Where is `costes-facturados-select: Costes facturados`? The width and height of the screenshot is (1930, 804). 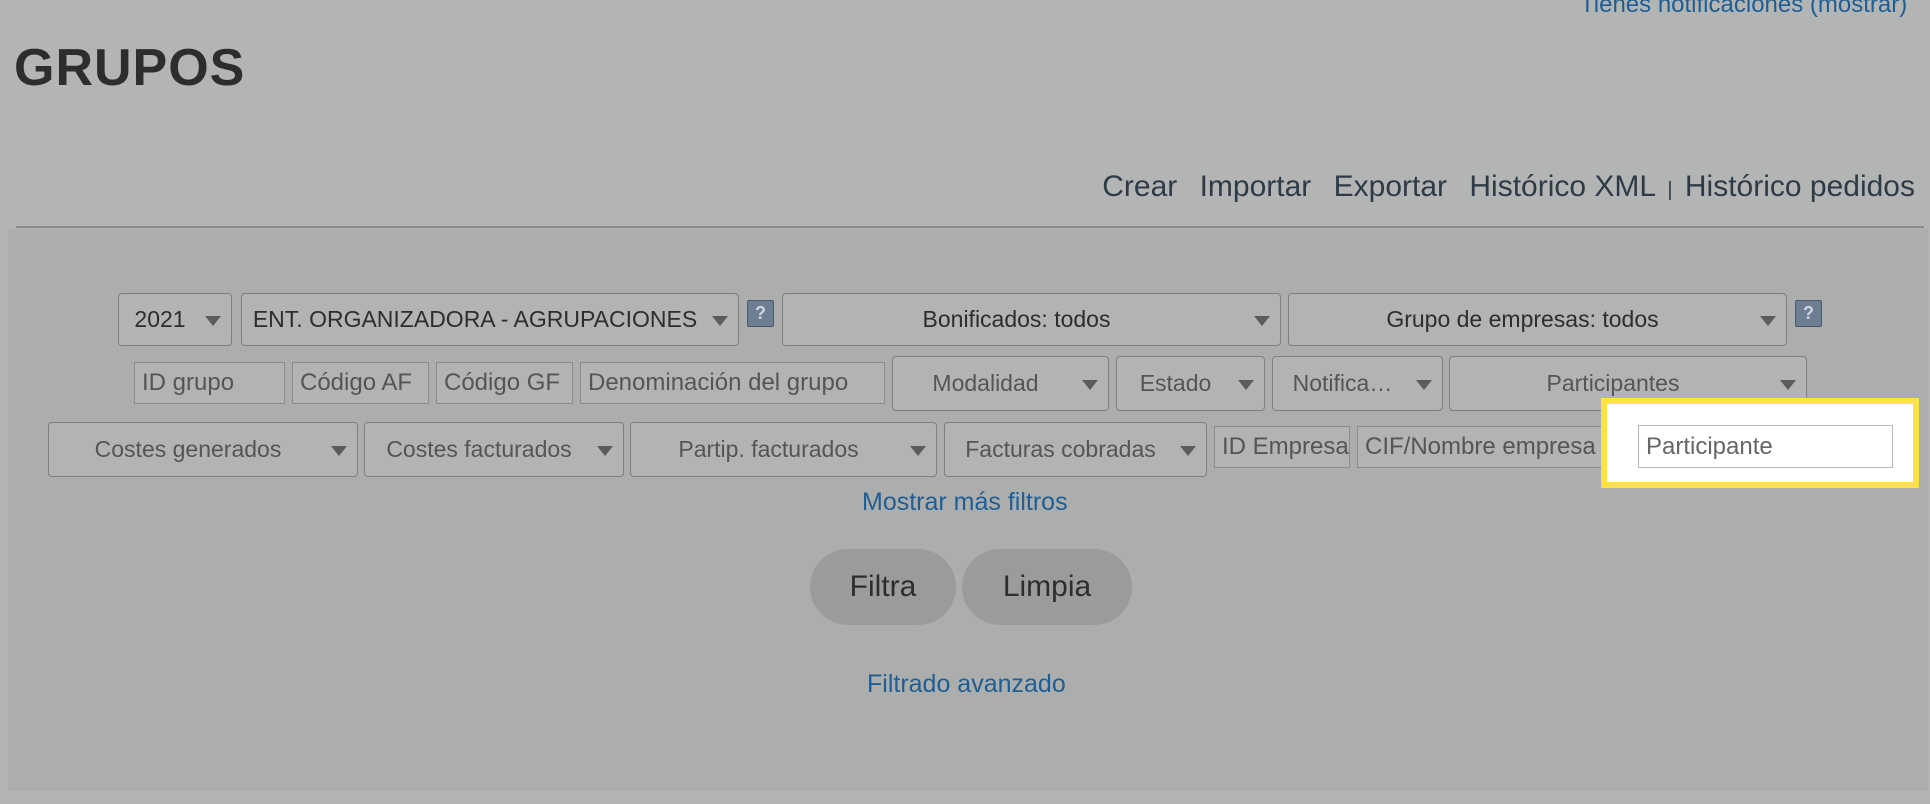 costes-facturados-select: Costes facturados is located at coordinates (494, 449).